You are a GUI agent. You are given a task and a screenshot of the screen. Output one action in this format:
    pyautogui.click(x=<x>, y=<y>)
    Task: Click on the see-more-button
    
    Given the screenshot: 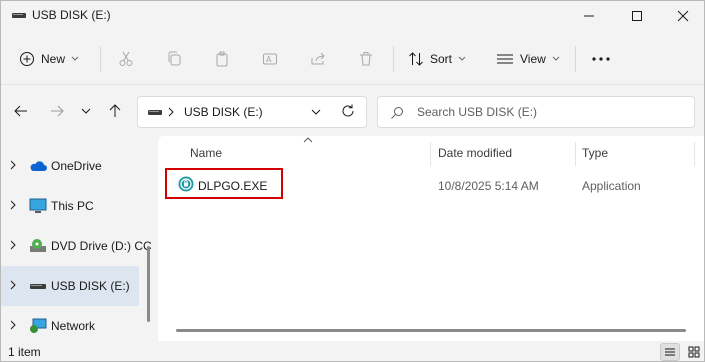 What is the action you would take?
    pyautogui.click(x=601, y=59)
    